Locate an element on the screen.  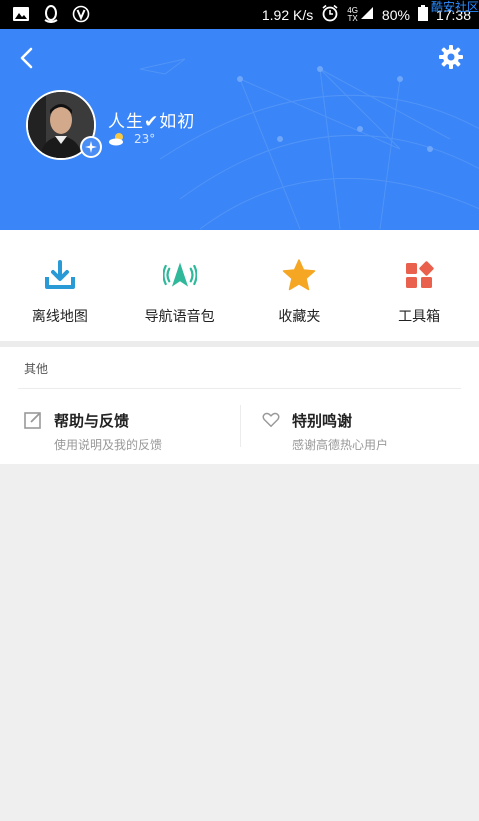
edit-icon is located at coordinates (32, 420).